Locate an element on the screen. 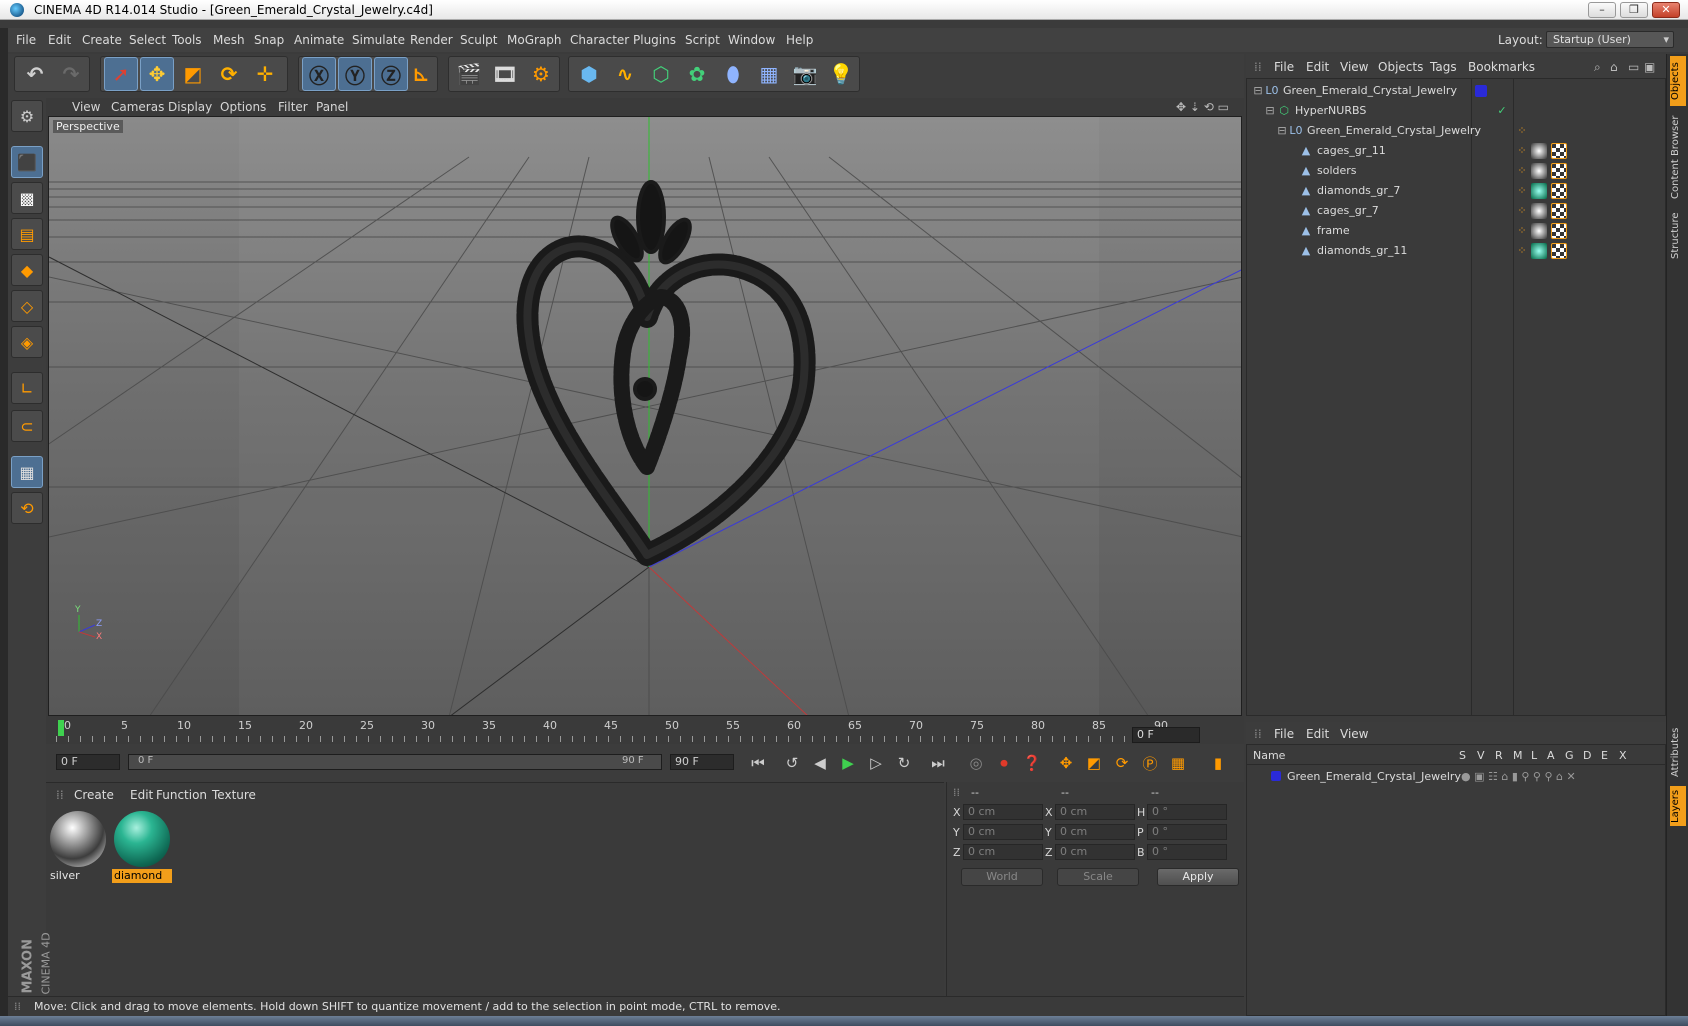  menu-simulate: Simulate is located at coordinates (378, 40).